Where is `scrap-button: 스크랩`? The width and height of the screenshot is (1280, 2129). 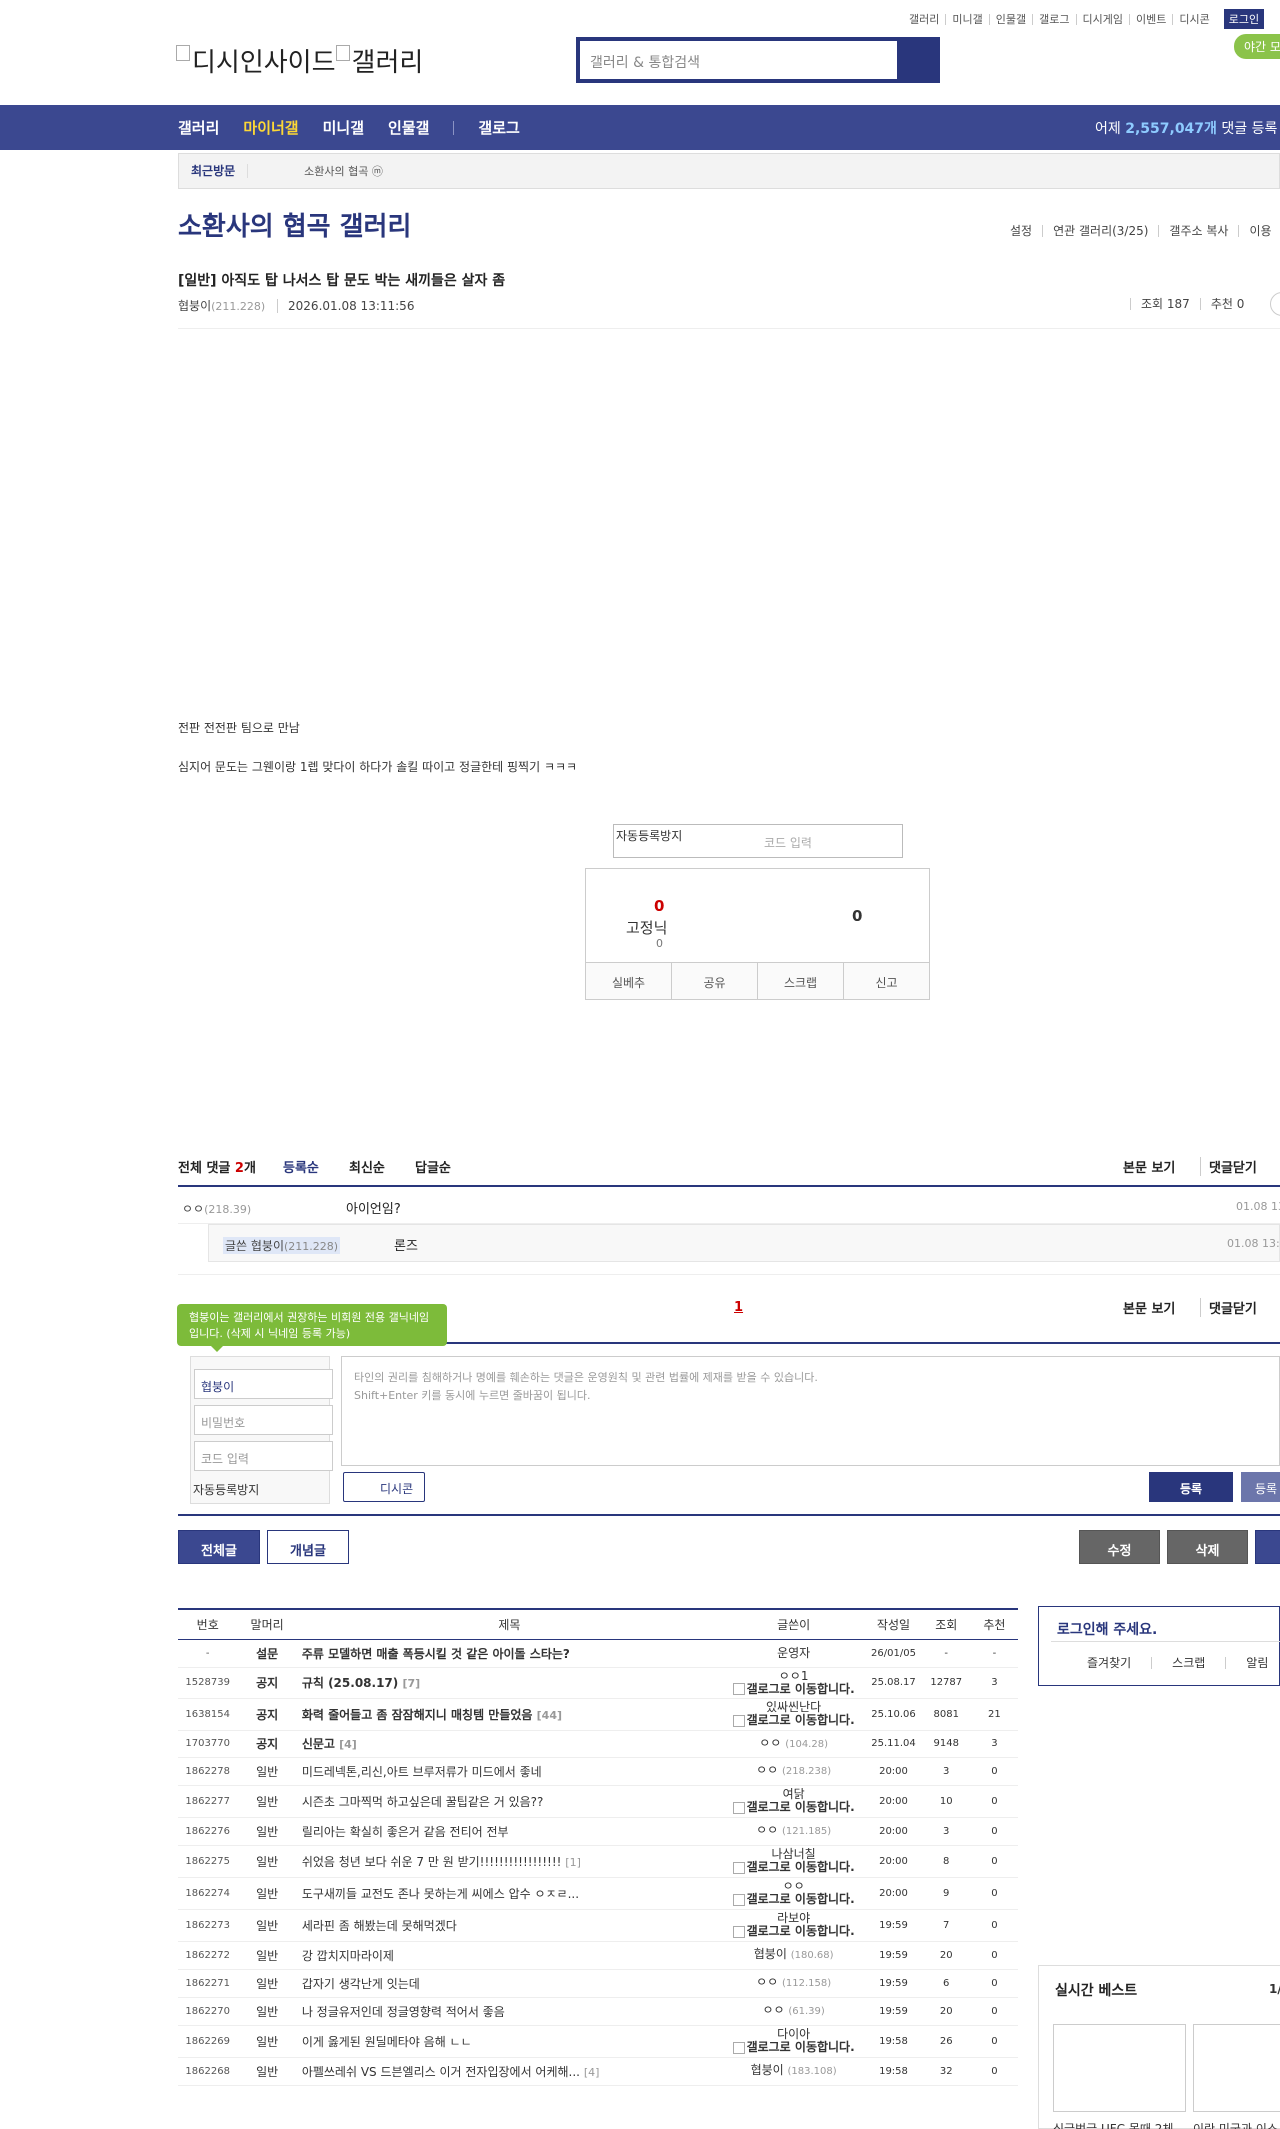
scrap-button: 스크랩 is located at coordinates (800, 981).